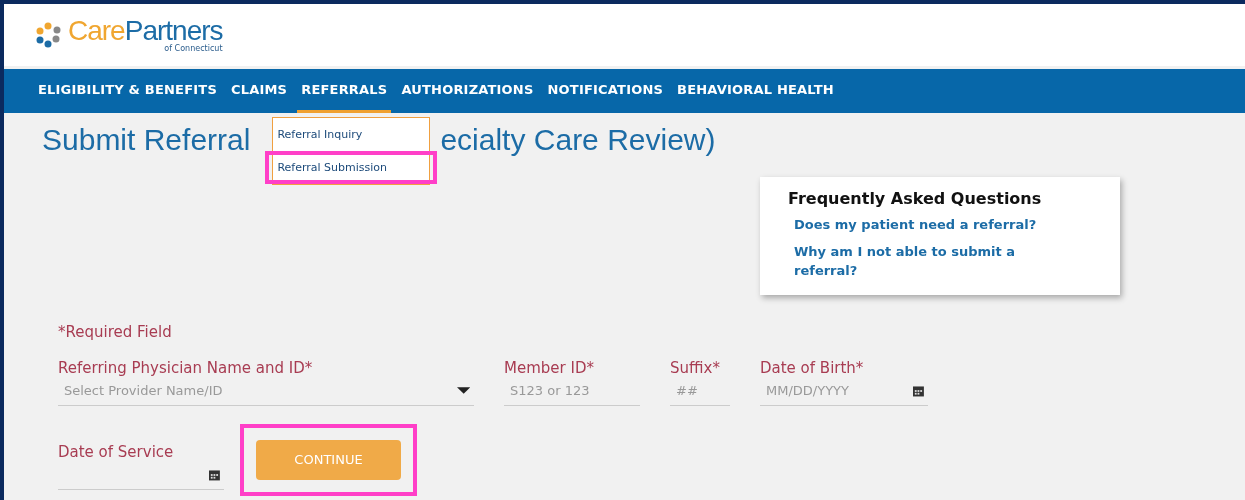  Describe the element at coordinates (755, 91) in the screenshot. I see `nav-item: BEHAVIORAL HEALTH` at that location.